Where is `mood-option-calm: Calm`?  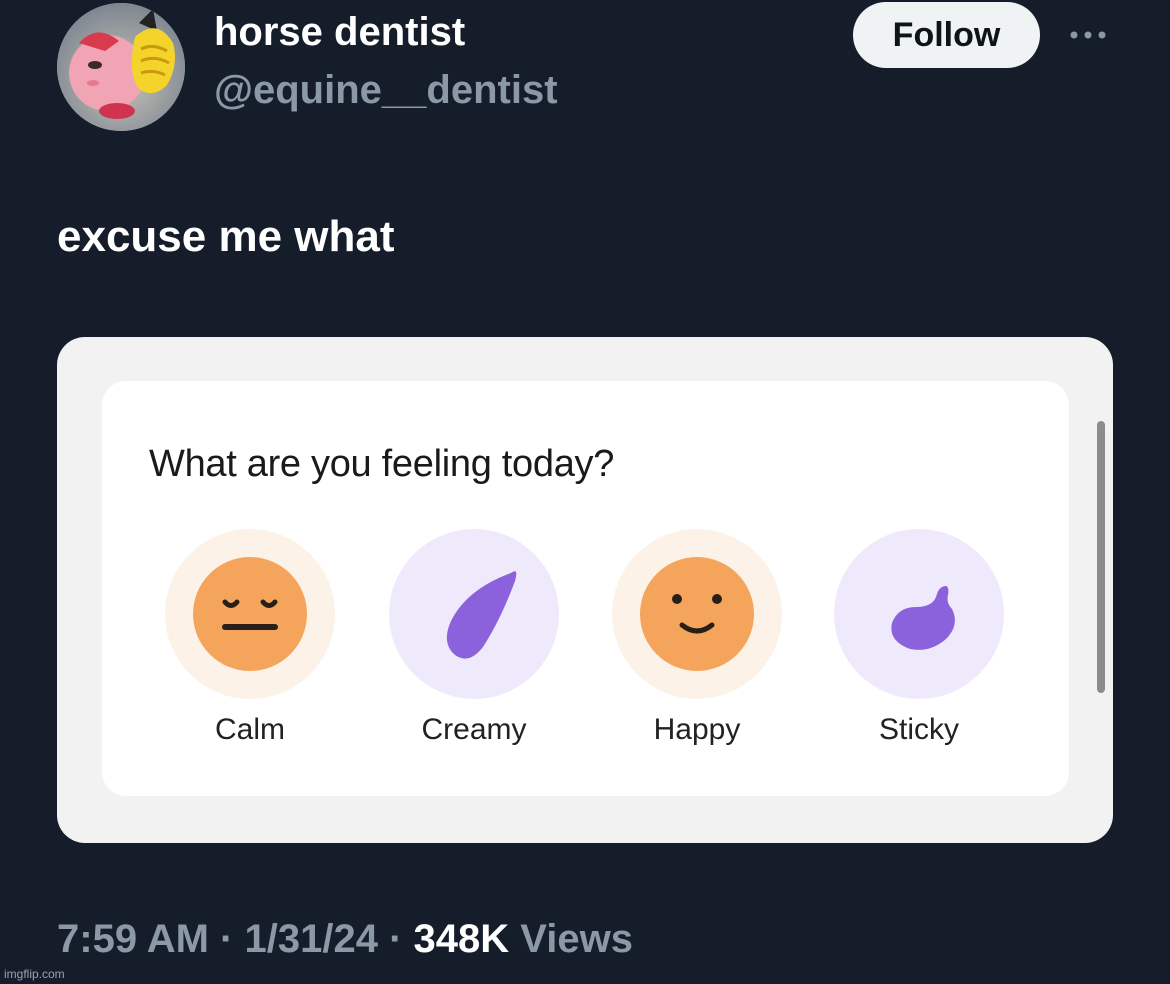 mood-option-calm: Calm is located at coordinates (250, 649).